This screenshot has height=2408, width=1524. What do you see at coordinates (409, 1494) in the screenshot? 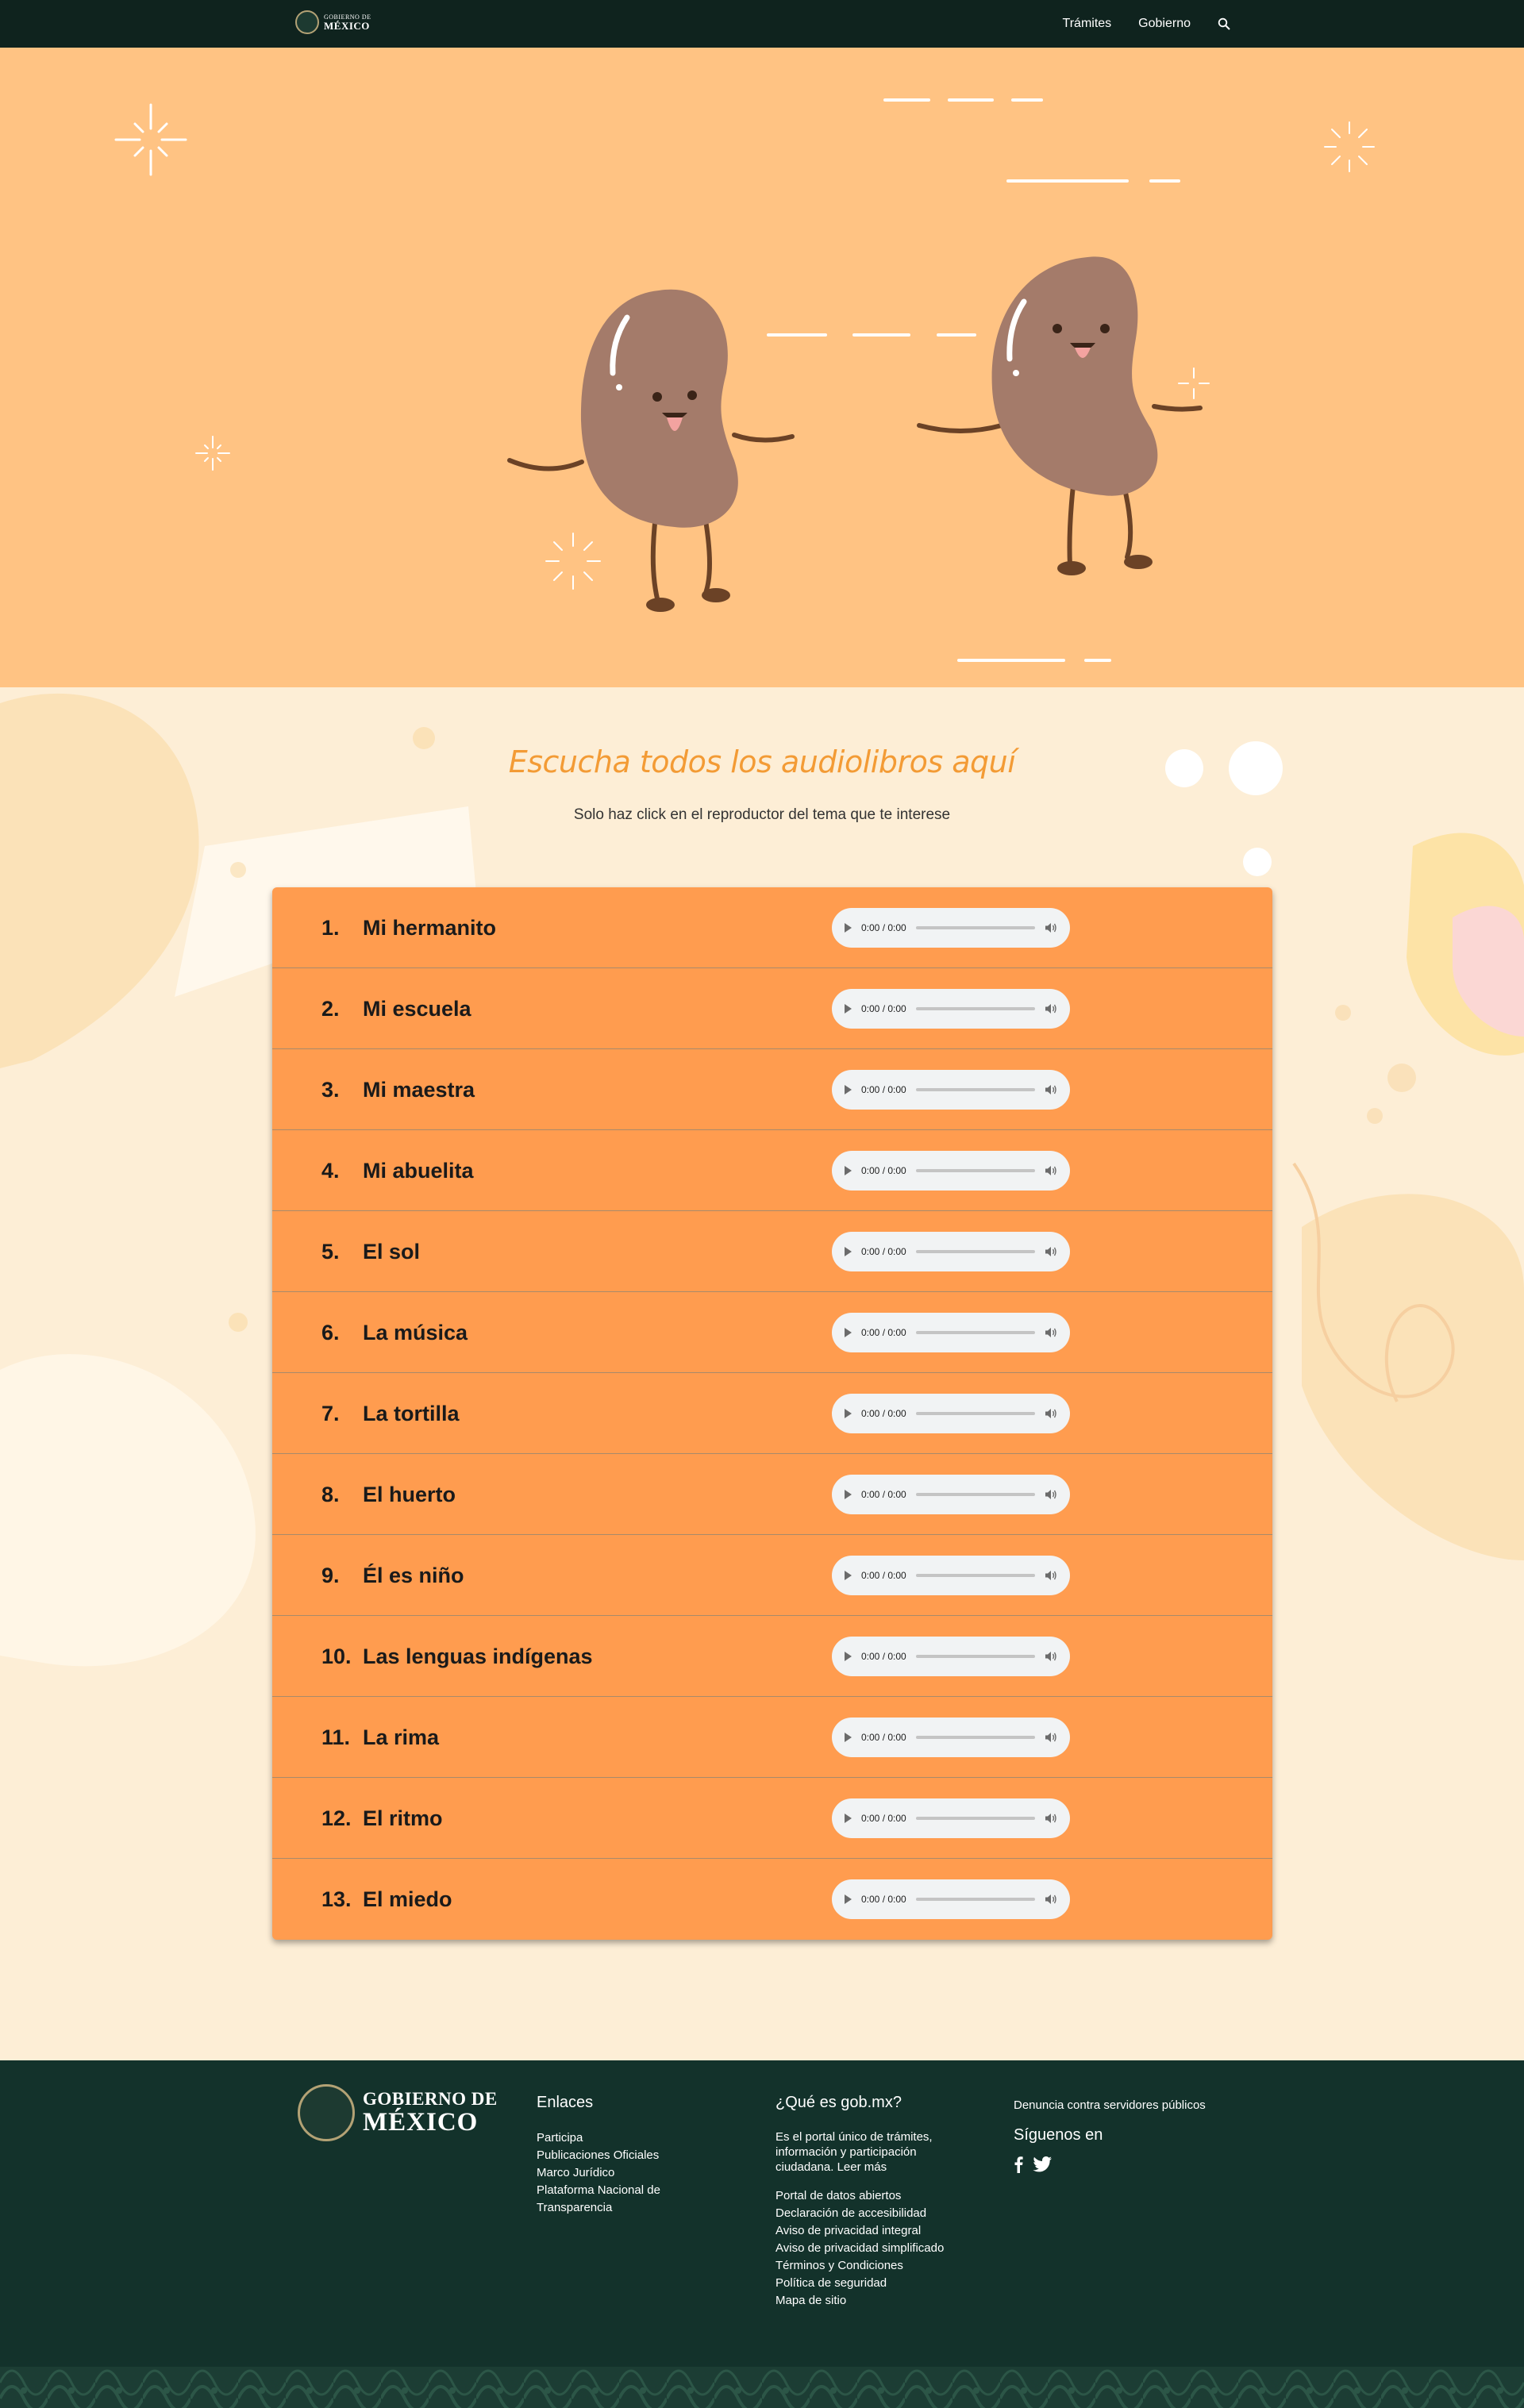
I see `audiobook-title: El huerto` at bounding box center [409, 1494].